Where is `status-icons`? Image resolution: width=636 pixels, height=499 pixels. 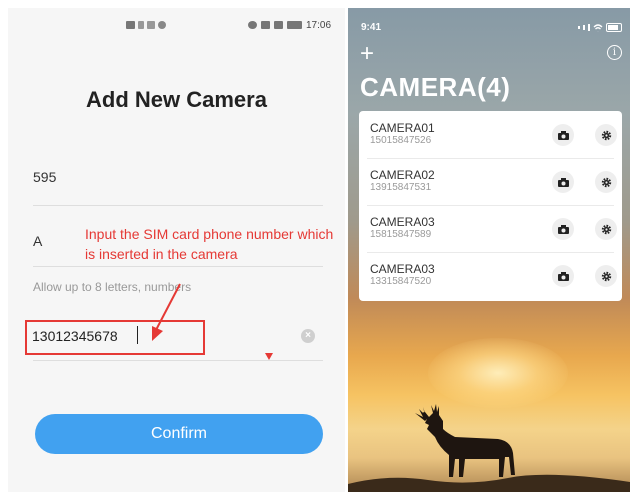
status-icons is located at coordinates (600, 27).